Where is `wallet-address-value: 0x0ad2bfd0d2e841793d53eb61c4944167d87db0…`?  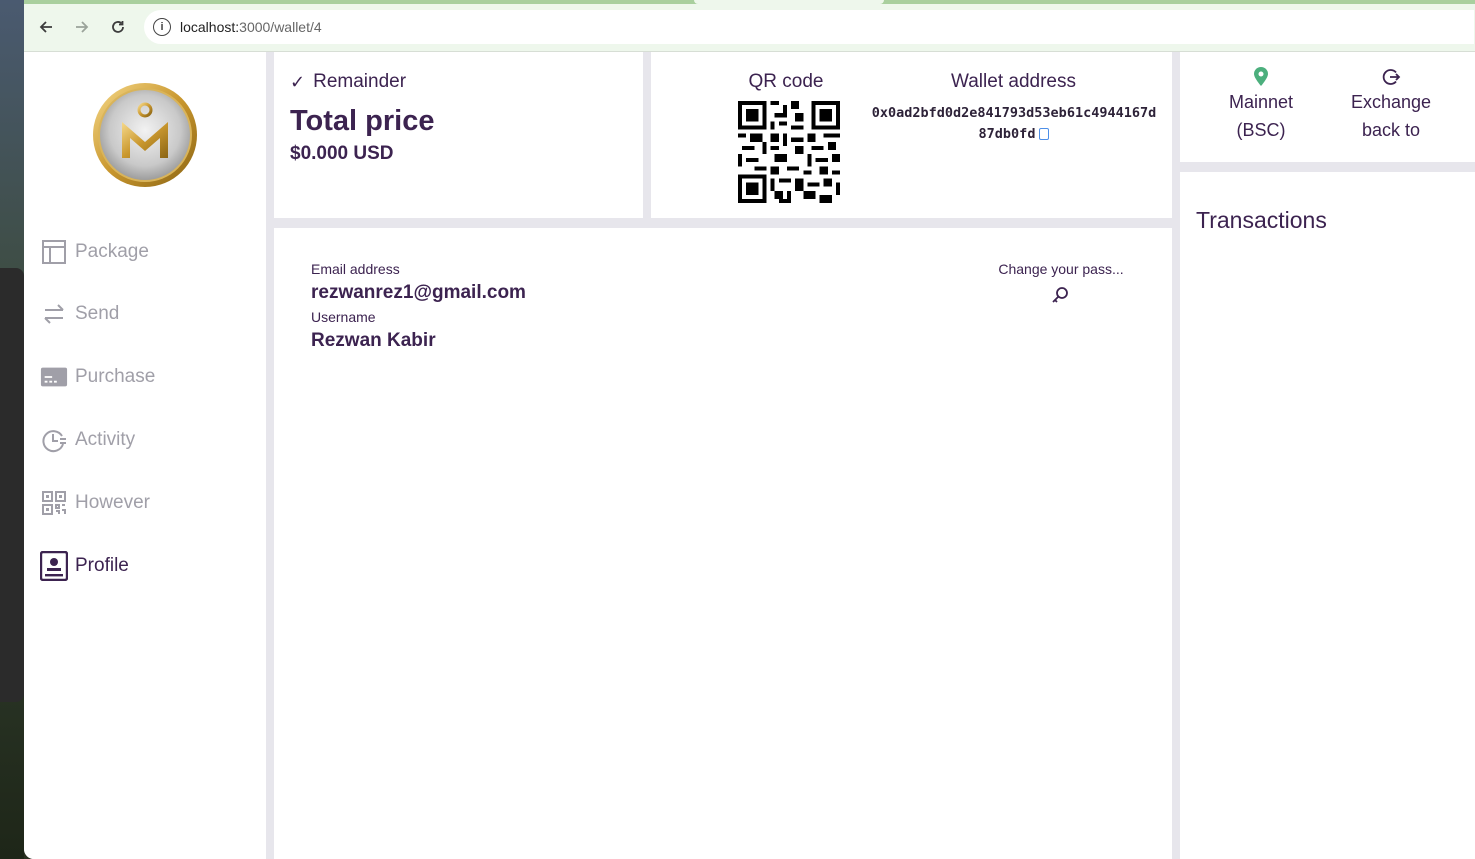 wallet-address-value: 0x0ad2bfd0d2e841793d53eb61c4944167d87db0… is located at coordinates (1014, 123).